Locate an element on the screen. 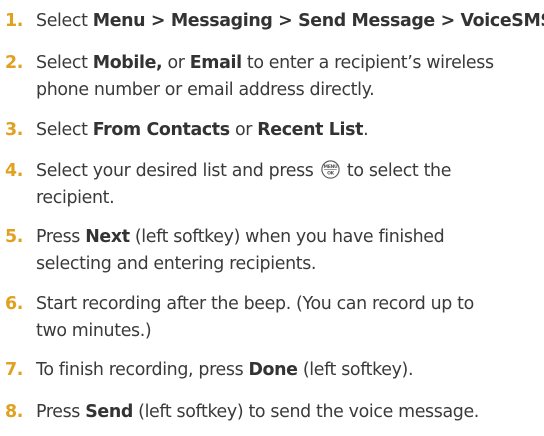  step-number: 5. is located at coordinates (14, 237).